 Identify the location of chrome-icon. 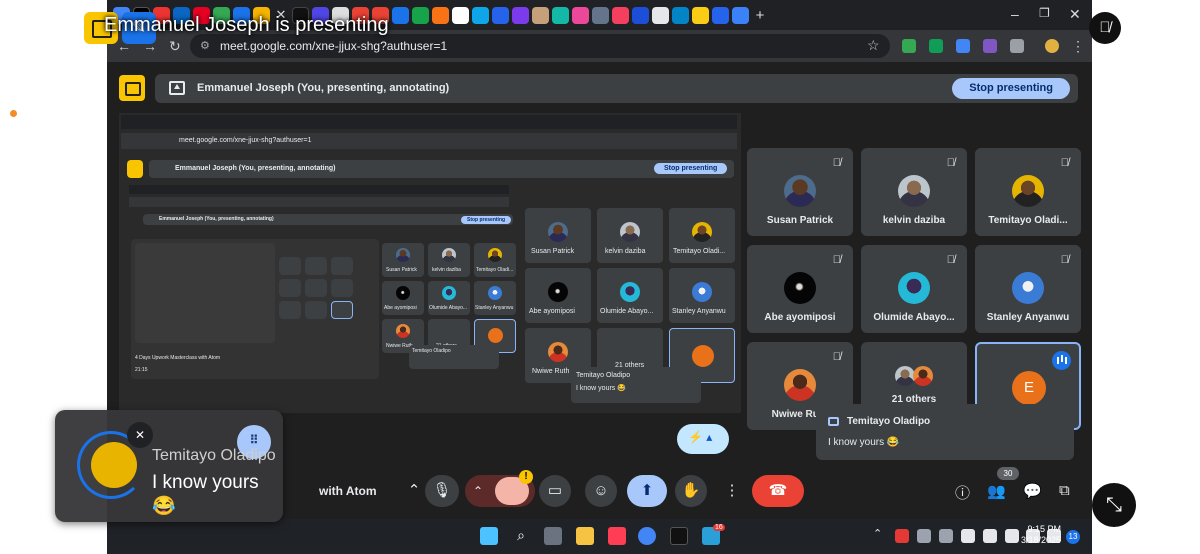
(647, 536).